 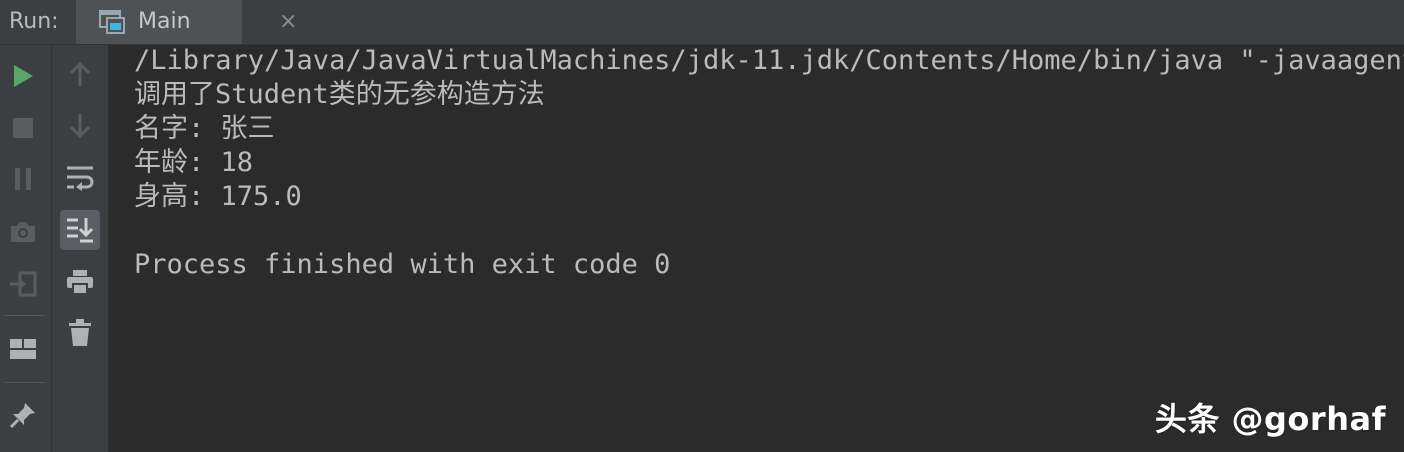 I want to click on next-occurrence-button, so click(x=80, y=126).